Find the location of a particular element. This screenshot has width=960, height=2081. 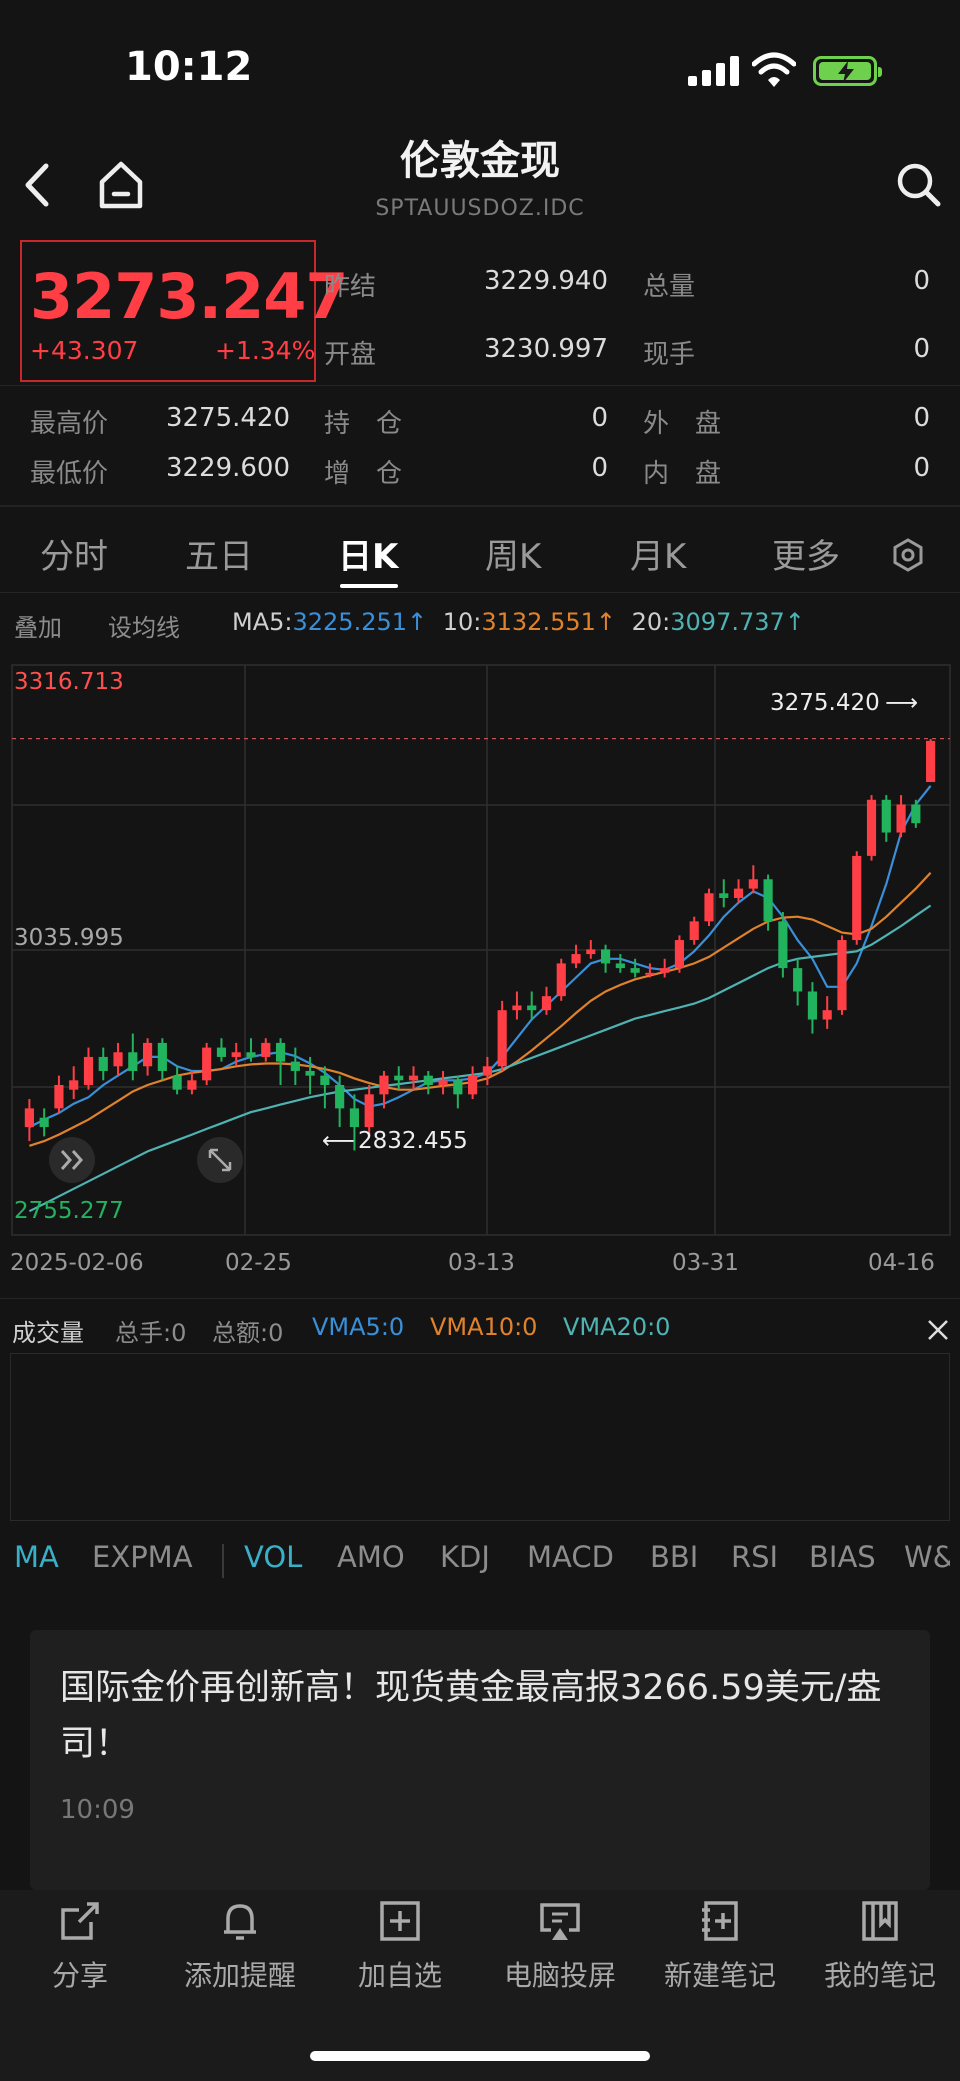

x-axis-labels: 2025-02-06 02-25 03-13 03-31 04-16 is located at coordinates (472, 1263).